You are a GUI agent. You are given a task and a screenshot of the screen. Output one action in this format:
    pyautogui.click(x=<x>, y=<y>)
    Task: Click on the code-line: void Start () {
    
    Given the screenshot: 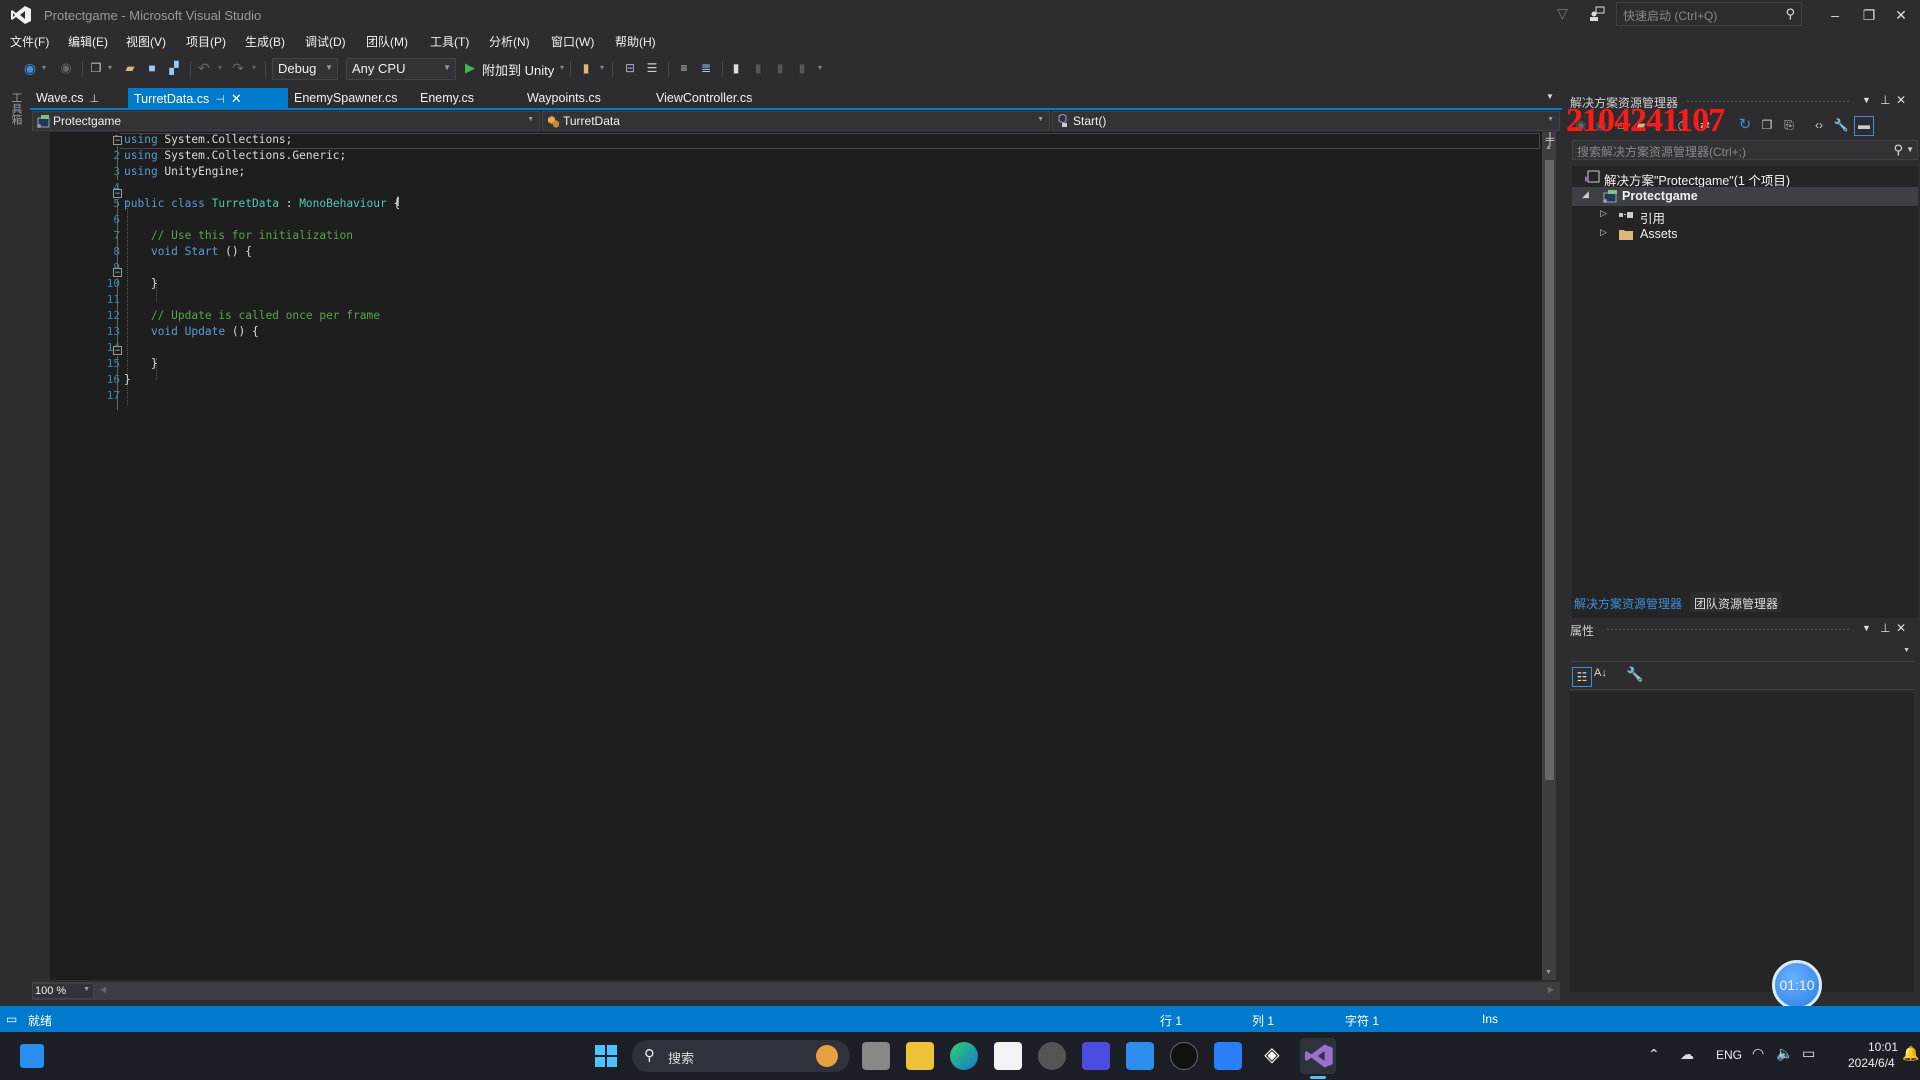 What is the action you would take?
    pyautogui.click(x=188, y=251)
    